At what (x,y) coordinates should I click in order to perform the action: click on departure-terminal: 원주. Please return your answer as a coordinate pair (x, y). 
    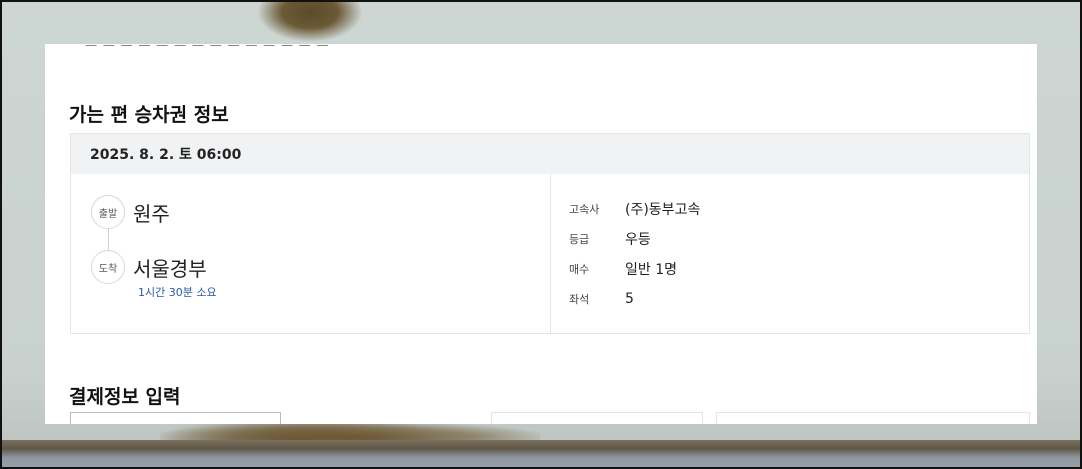
    Looking at the image, I should click on (151, 213).